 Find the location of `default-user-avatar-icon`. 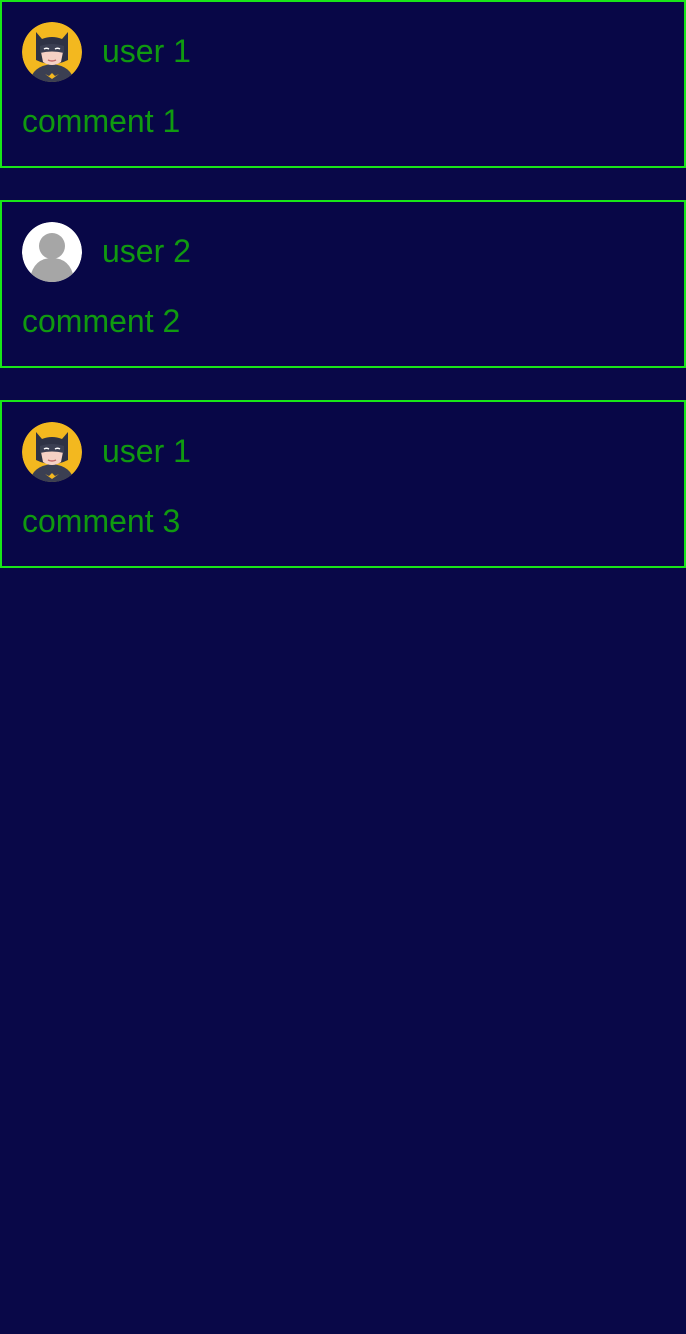

default-user-avatar-icon is located at coordinates (52, 252).